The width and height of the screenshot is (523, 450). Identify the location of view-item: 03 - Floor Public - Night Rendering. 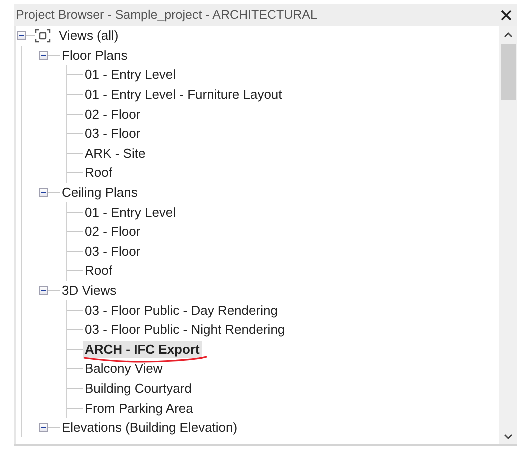
(185, 329).